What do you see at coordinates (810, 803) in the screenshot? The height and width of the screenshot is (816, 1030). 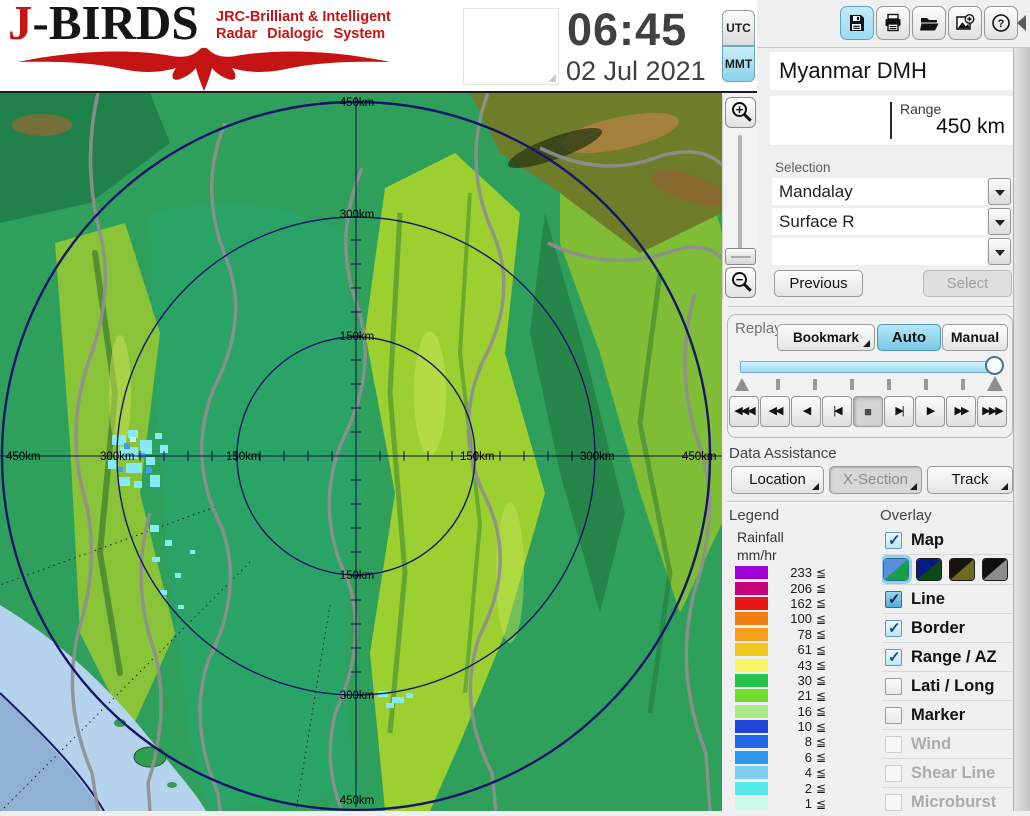 I see `legend-row: 1 ≦` at bounding box center [810, 803].